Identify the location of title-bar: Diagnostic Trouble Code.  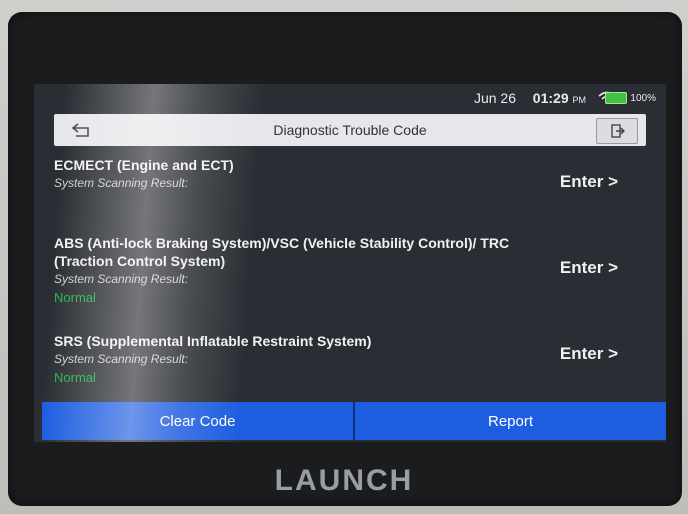
(350, 130).